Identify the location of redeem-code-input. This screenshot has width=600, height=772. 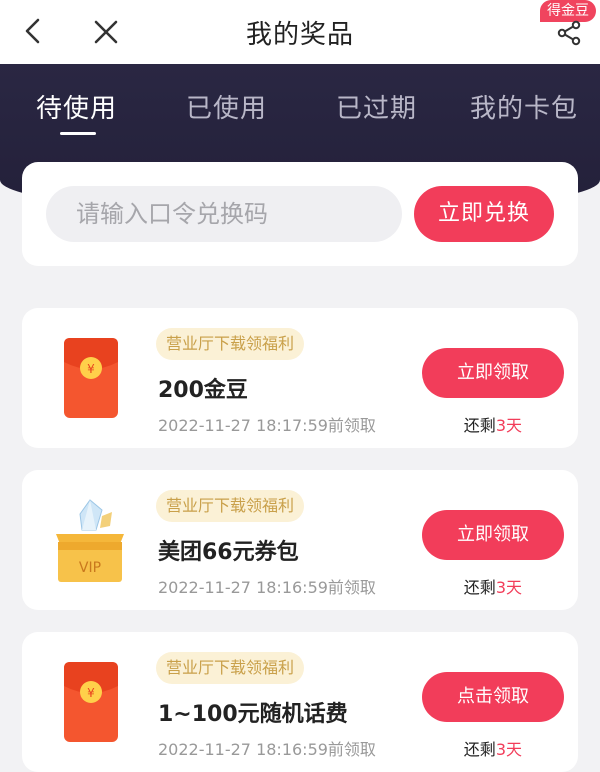
(224, 214).